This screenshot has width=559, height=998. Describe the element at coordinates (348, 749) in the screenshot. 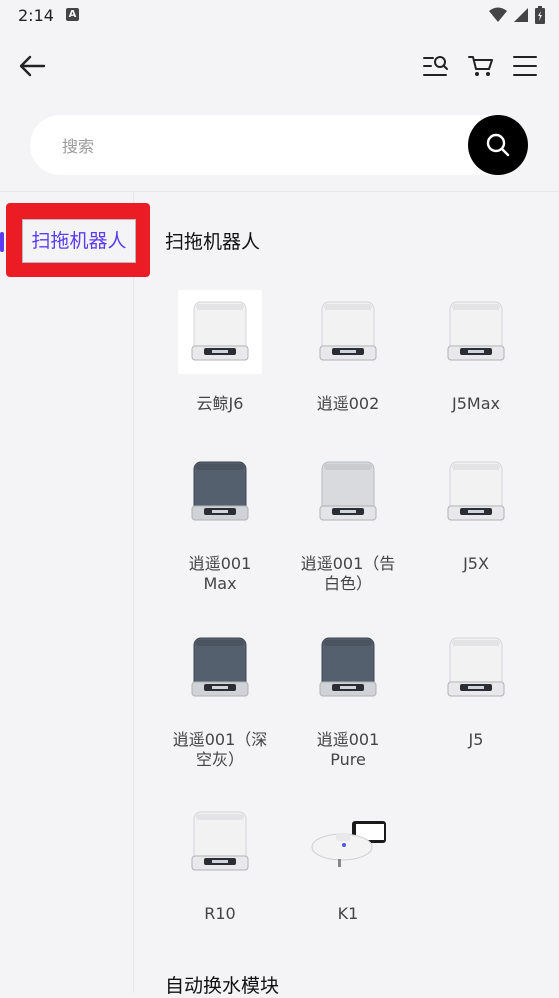

I see `product-name: 逍遥001 Pure` at that location.